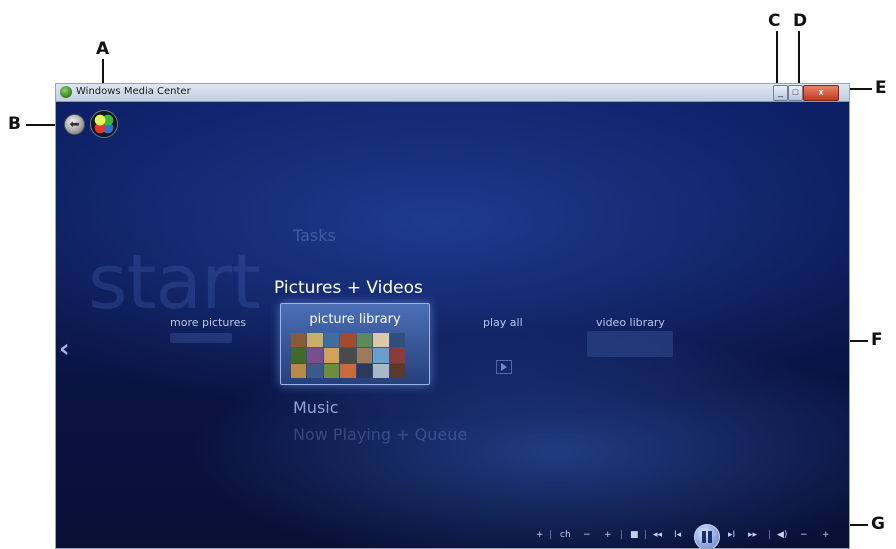 The width and height of the screenshot is (896, 549). What do you see at coordinates (503, 322) in the screenshot?
I see `menu-item-play-all: play all` at bounding box center [503, 322].